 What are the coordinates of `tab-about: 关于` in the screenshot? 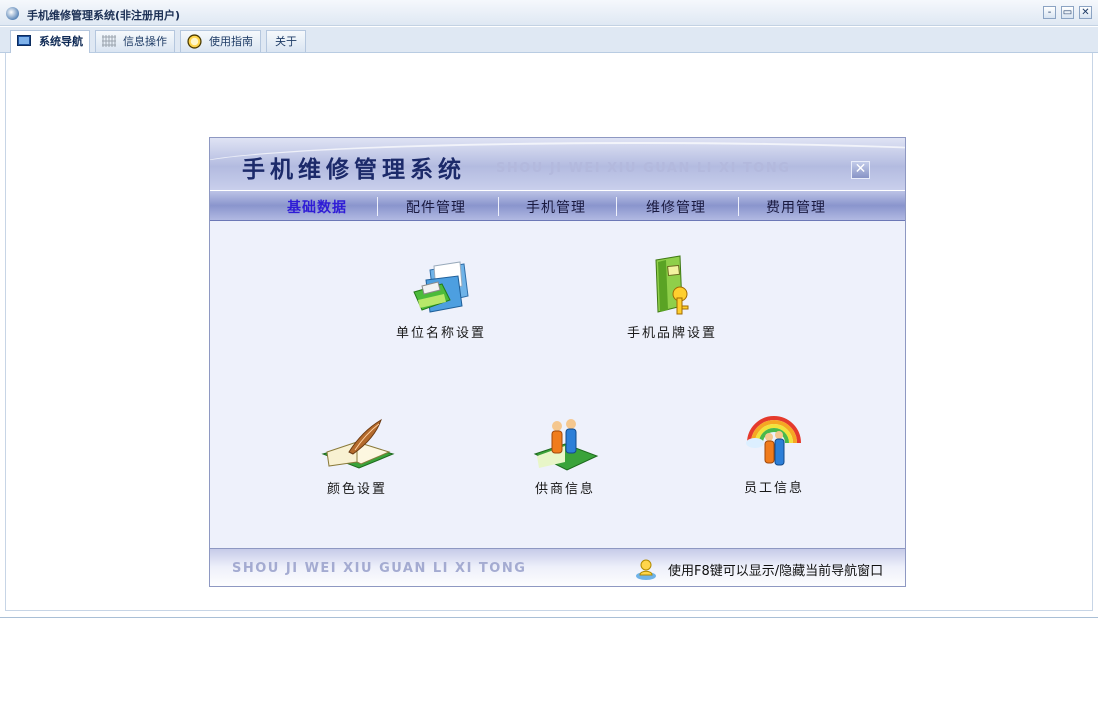 It's located at (286, 41).